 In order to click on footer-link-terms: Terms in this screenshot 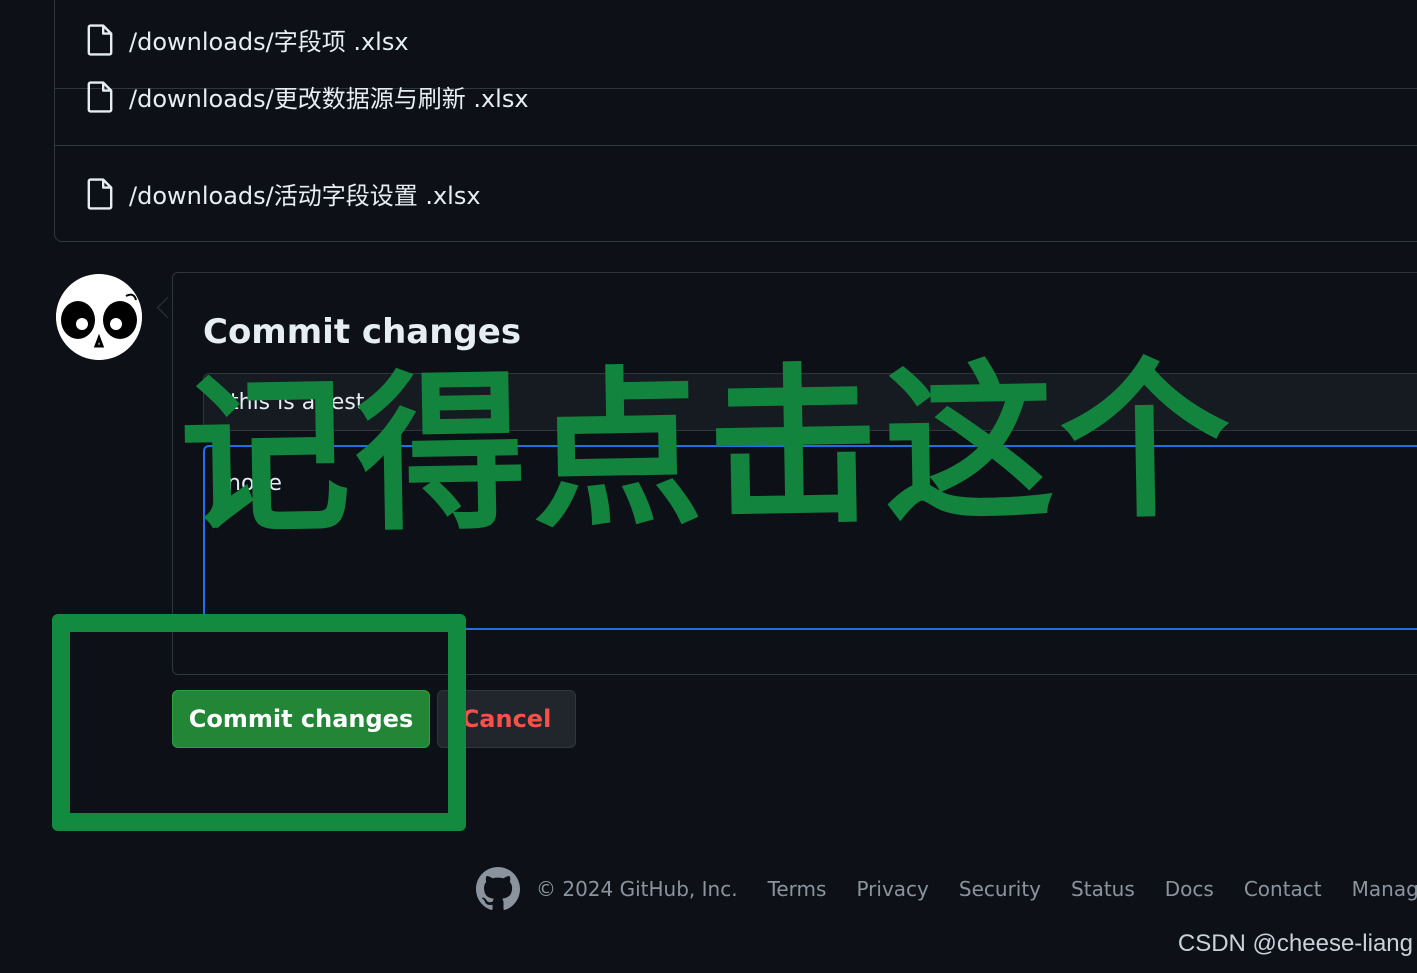, I will do `click(797, 889)`.